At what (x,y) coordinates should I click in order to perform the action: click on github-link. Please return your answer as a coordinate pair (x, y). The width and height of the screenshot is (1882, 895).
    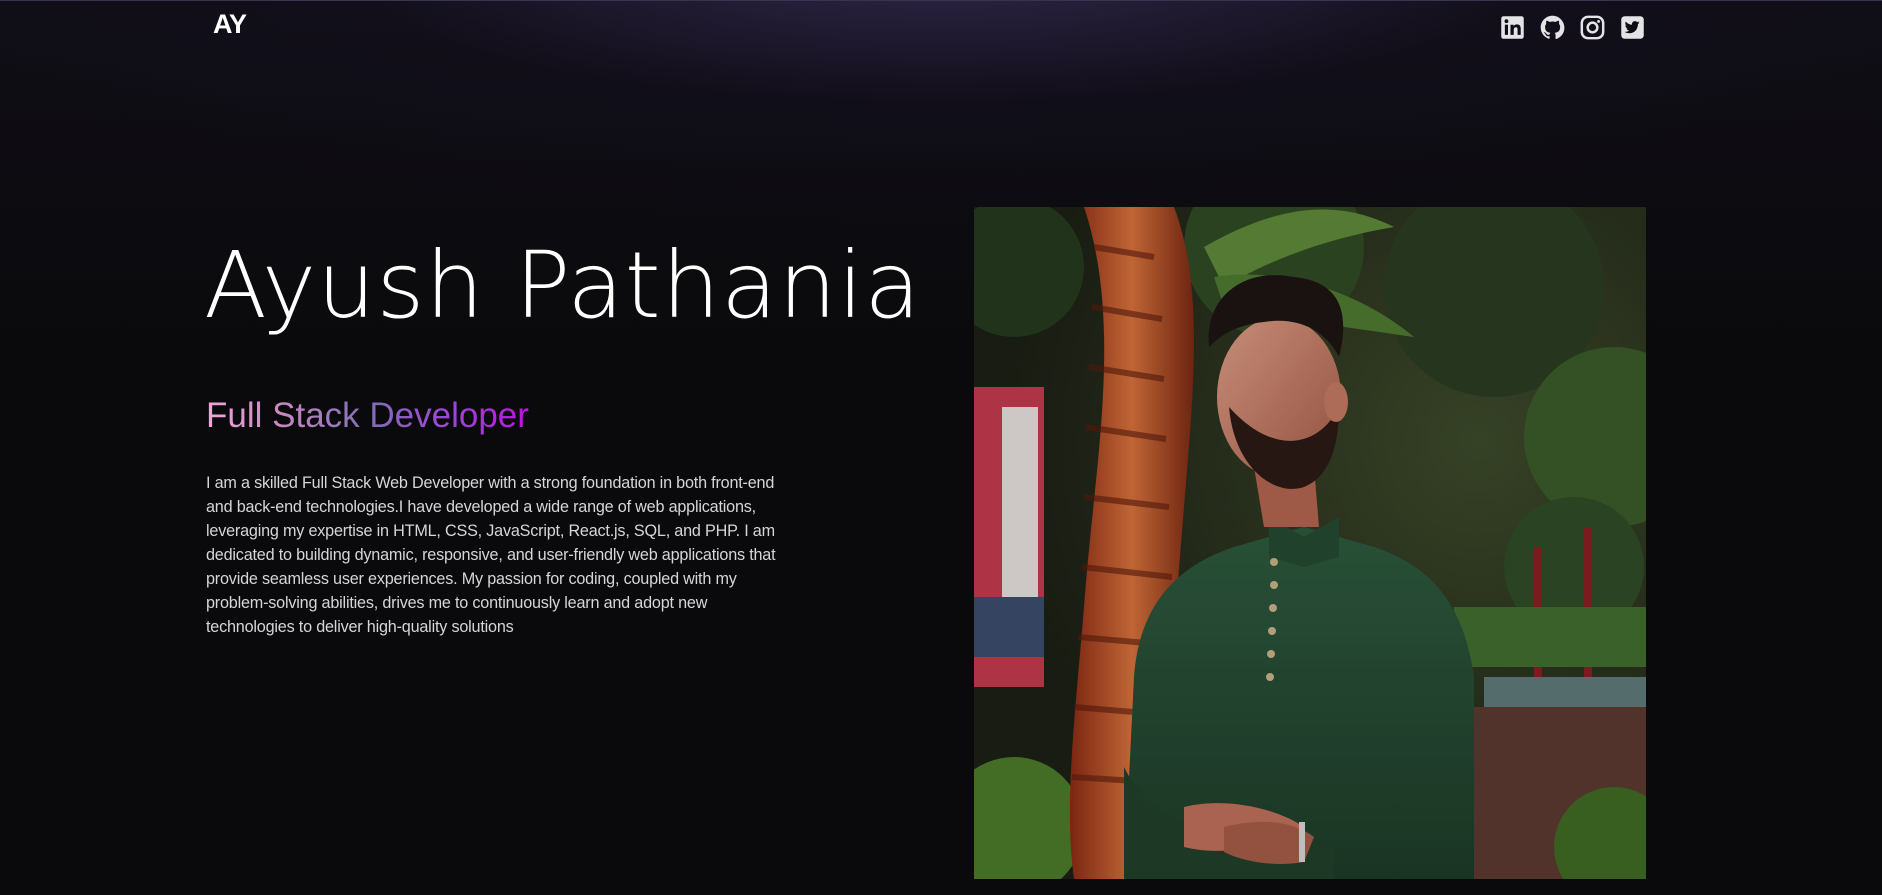
    Looking at the image, I should click on (1552, 27).